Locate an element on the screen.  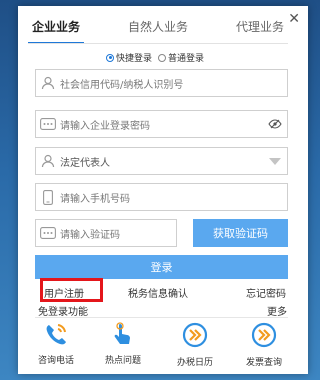
tax-info-confirm-link: 税务信息确认 is located at coordinates (158, 292).